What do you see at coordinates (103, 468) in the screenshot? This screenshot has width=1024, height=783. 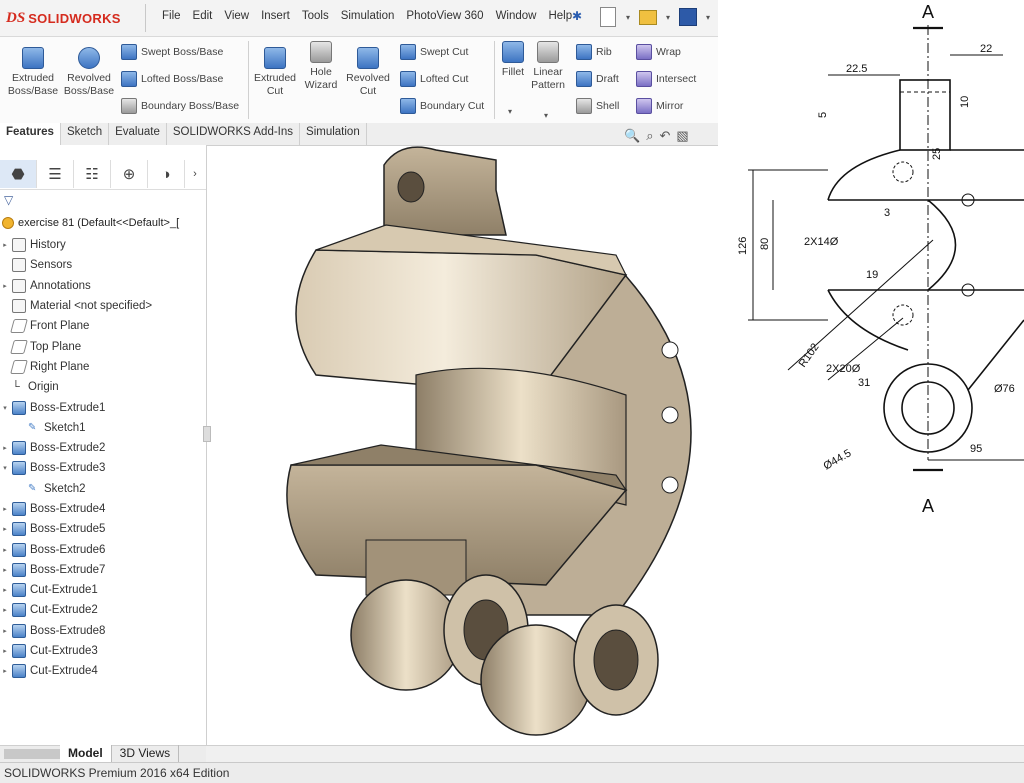 I see `tree-item-boss-extrude3: ▾ Boss-Extrude3` at bounding box center [103, 468].